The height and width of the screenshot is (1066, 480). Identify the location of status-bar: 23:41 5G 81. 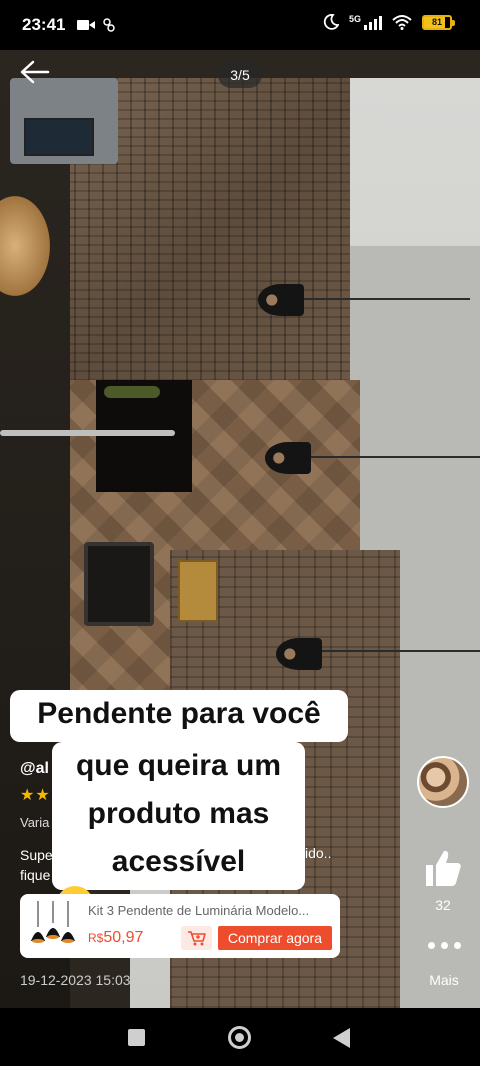
(240, 25).